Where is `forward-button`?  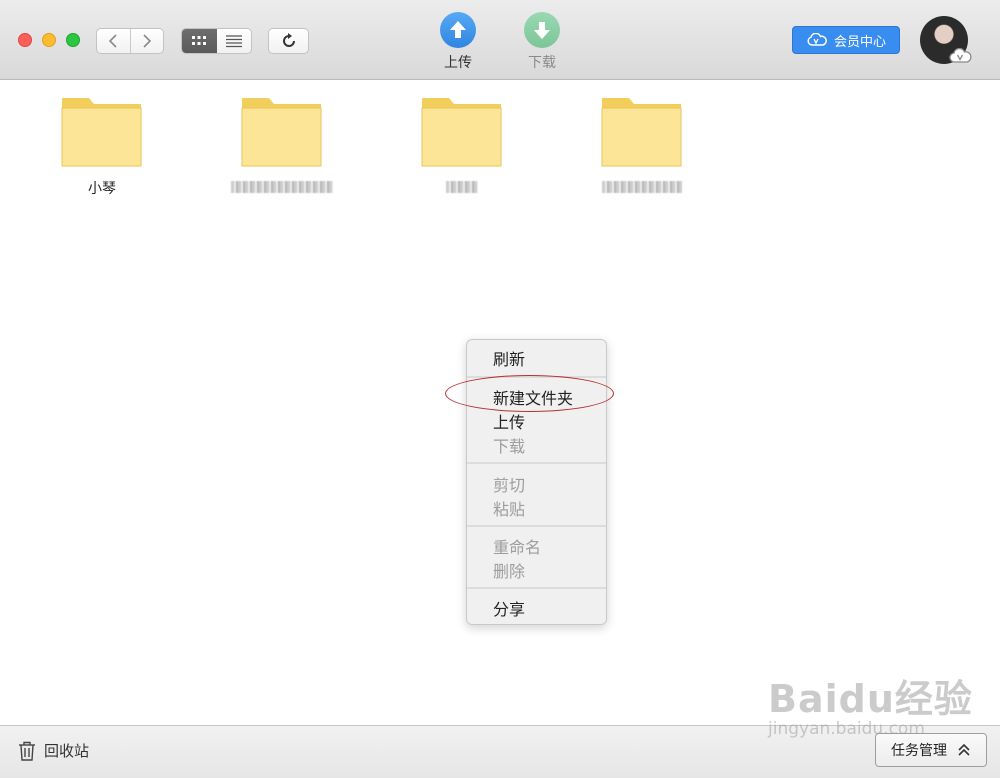 forward-button is located at coordinates (146, 41).